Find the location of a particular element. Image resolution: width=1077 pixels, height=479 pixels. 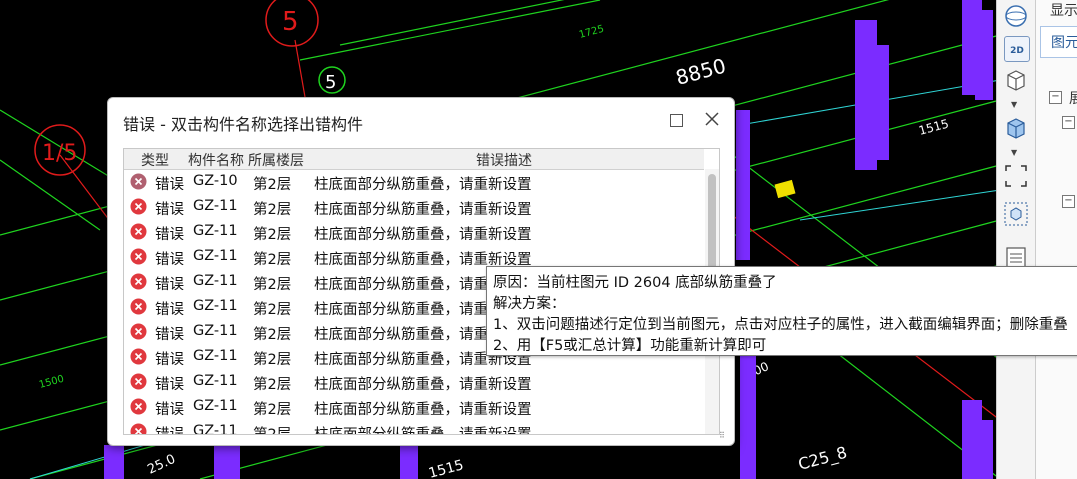

select-3d-icon is located at coordinates (1016, 214).